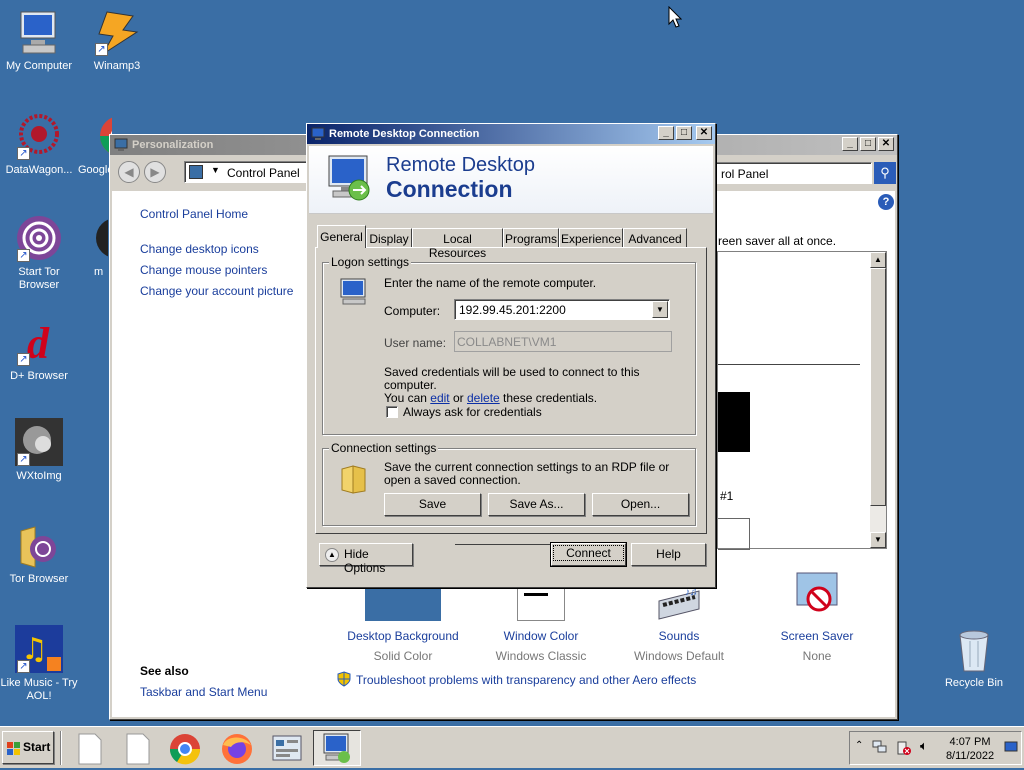 The height and width of the screenshot is (770, 1024). I want to click on scrollbar: ▲ ▼, so click(878, 400).